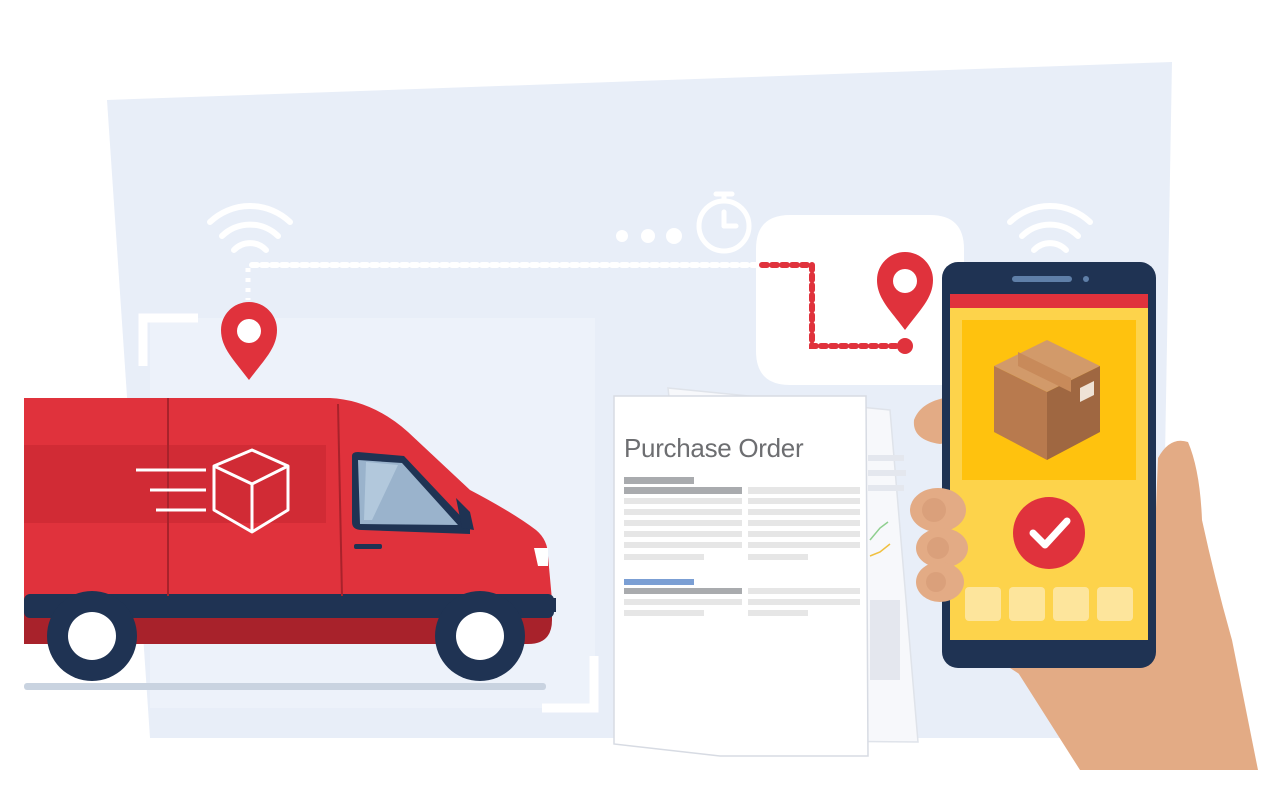 Image resolution: width=1280 pixels, height=800 pixels. Describe the element at coordinates (905, 346) in the screenshot. I see `destination-dot` at that location.